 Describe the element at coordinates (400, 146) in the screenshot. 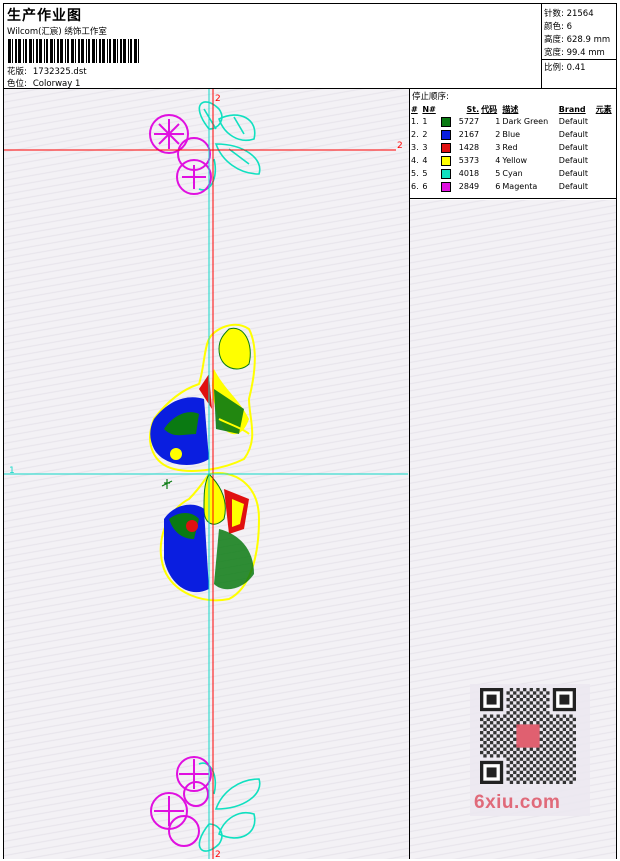

I see `marker-2-right: 2` at that location.